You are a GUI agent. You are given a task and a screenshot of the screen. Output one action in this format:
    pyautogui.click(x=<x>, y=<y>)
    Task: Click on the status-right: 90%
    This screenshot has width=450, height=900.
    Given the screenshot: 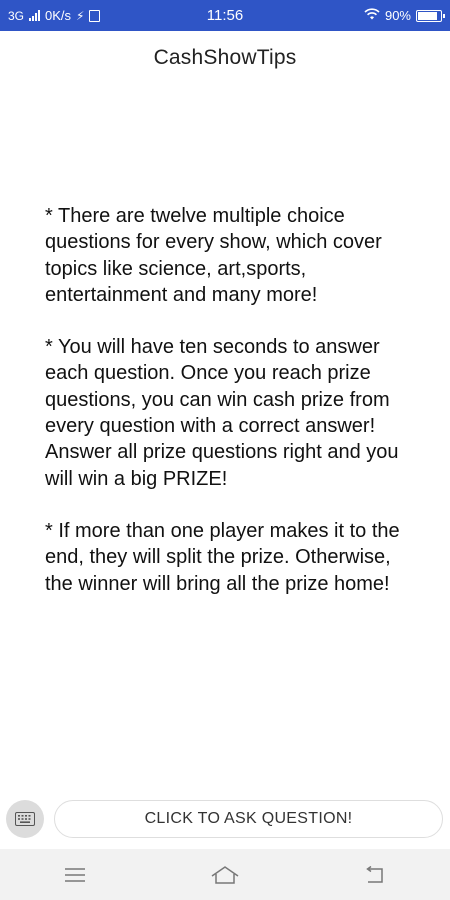 What is the action you would take?
    pyautogui.click(x=404, y=15)
    